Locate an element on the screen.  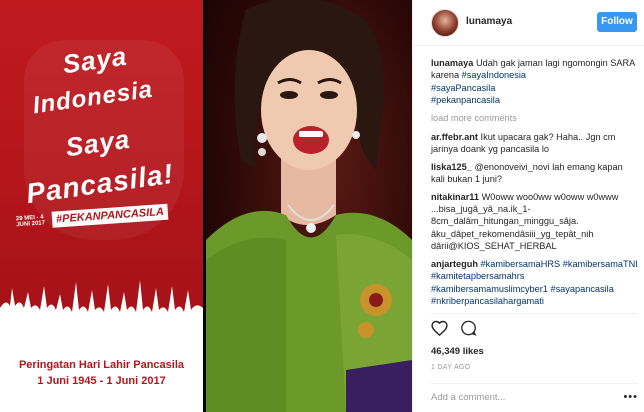
poster-footer-dates: 1 Juni 1945 - 1 Juni 2017 is located at coordinates (101, 381).